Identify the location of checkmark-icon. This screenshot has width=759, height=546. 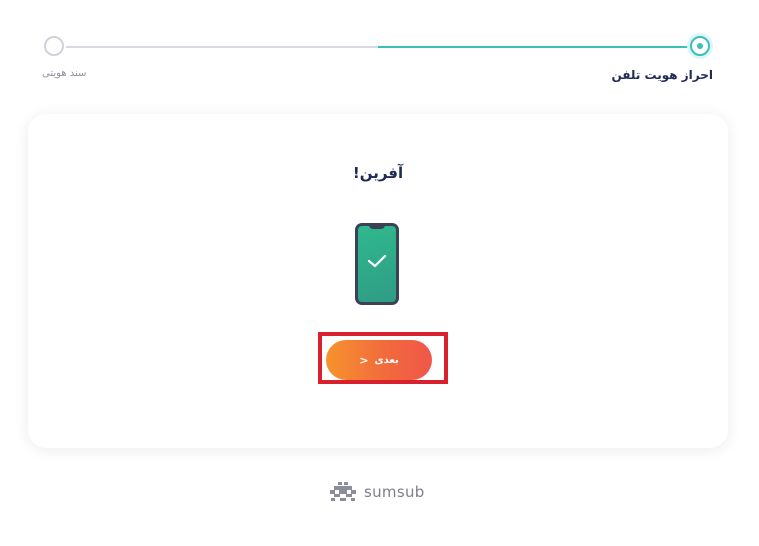
(377, 261).